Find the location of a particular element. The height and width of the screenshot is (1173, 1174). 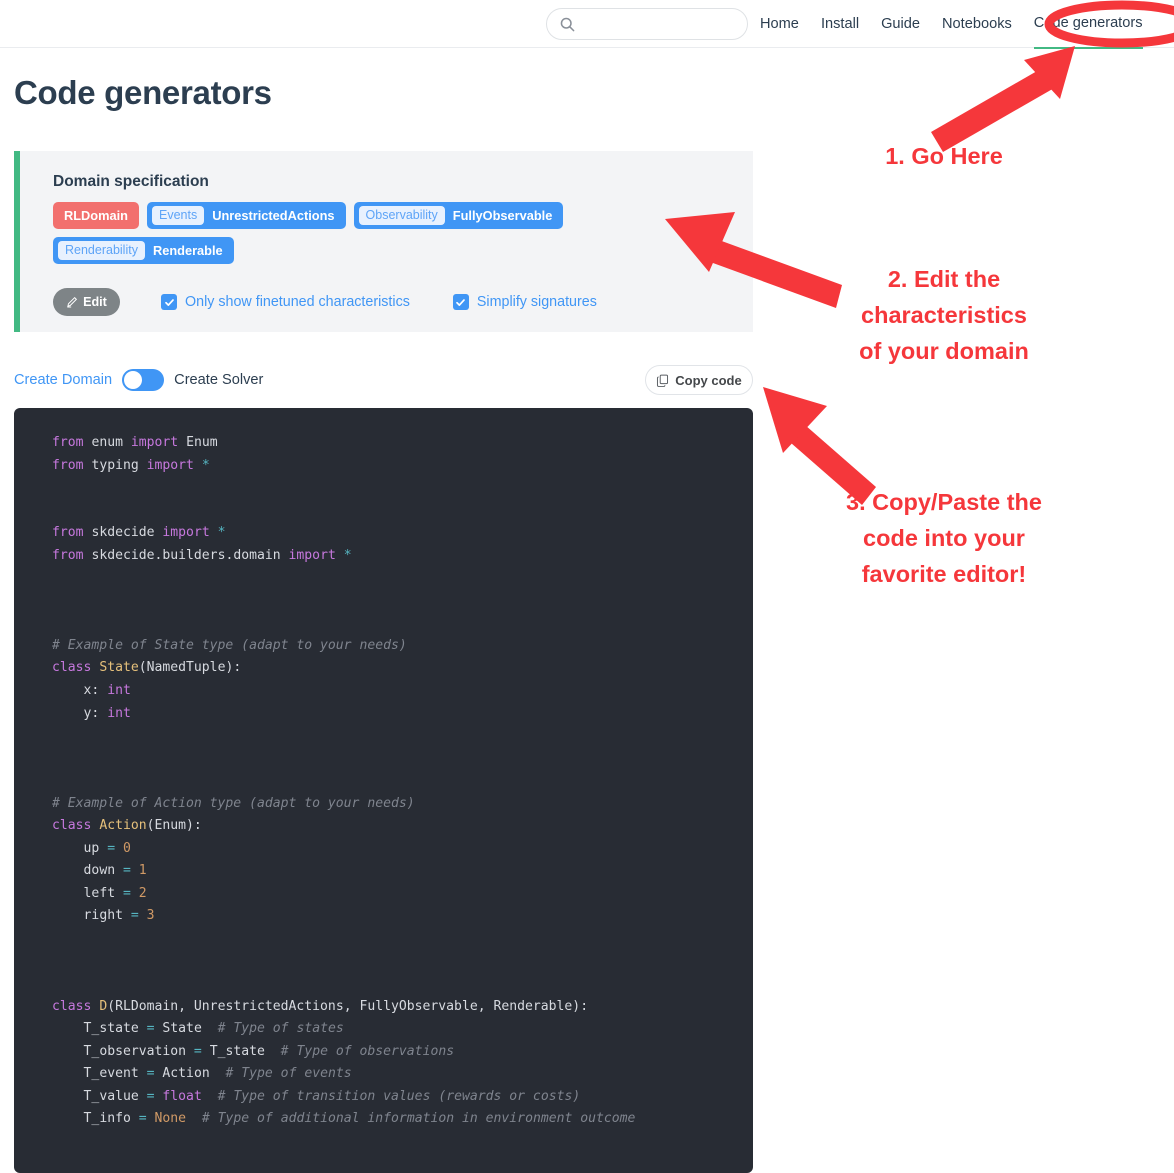

nav-link-guide: Guide is located at coordinates (900, 24).